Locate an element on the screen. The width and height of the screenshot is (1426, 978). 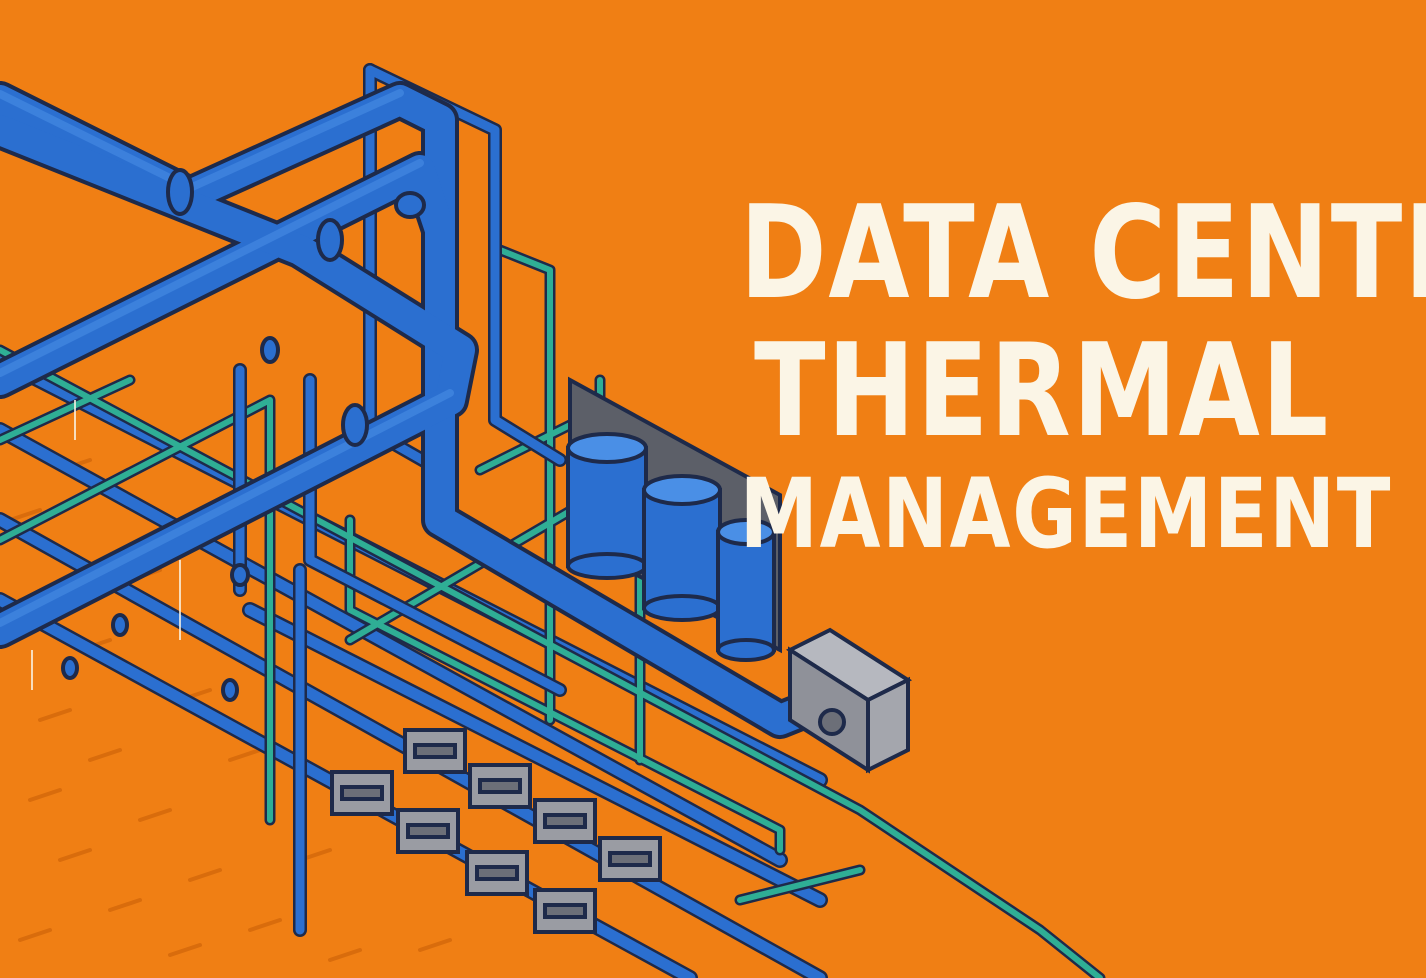
control-box is located at coordinates (849, 700).